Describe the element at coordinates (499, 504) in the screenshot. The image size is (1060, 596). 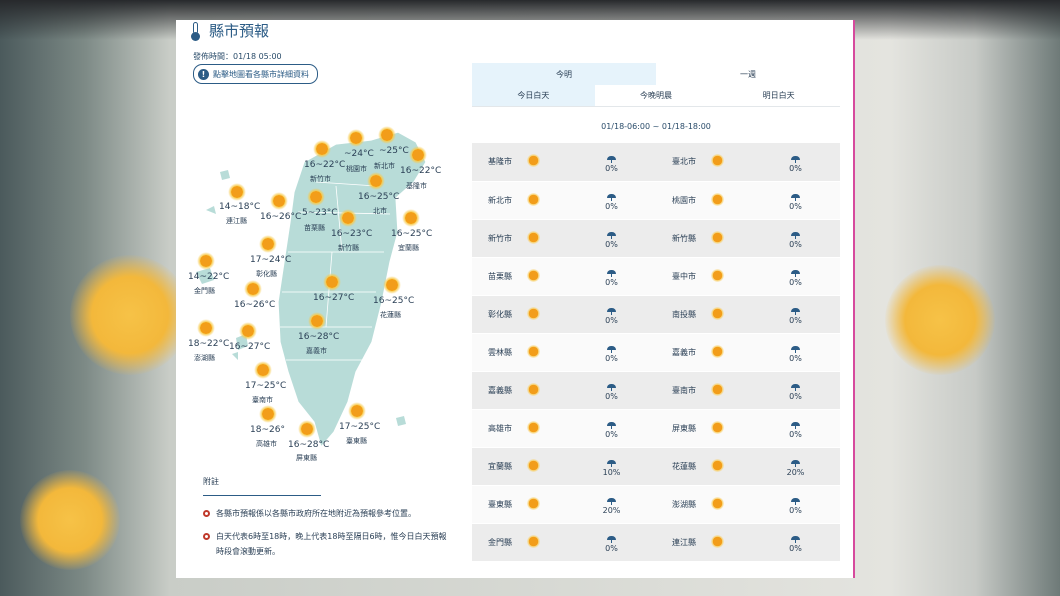
I see `city-name: 臺東縣` at that location.